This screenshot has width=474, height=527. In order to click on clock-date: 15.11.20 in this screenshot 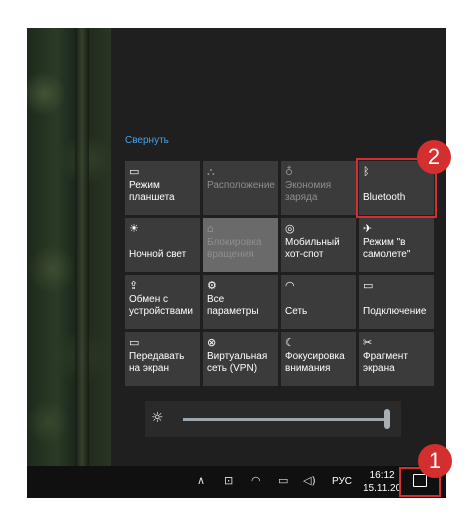, I will do `click(382, 488)`.